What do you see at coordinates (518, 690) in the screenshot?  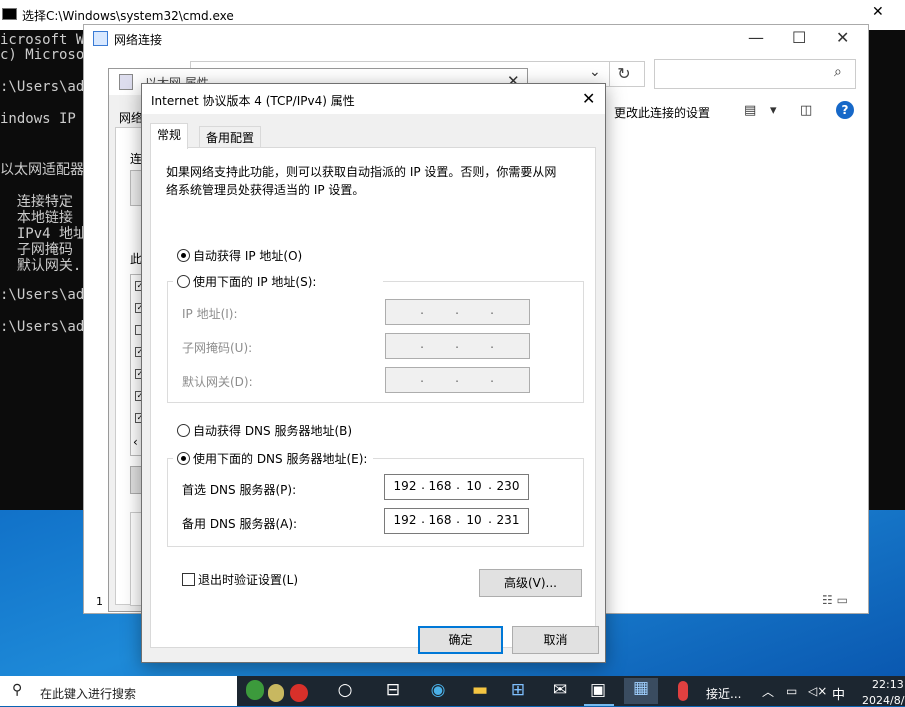 I see `store-icon: ⊞` at bounding box center [518, 690].